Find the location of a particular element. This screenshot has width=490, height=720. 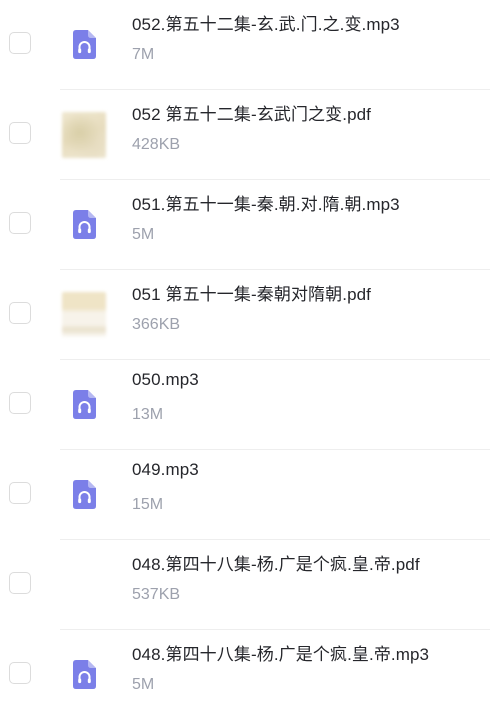

file-name: 049.mp3 is located at coordinates (165, 469).